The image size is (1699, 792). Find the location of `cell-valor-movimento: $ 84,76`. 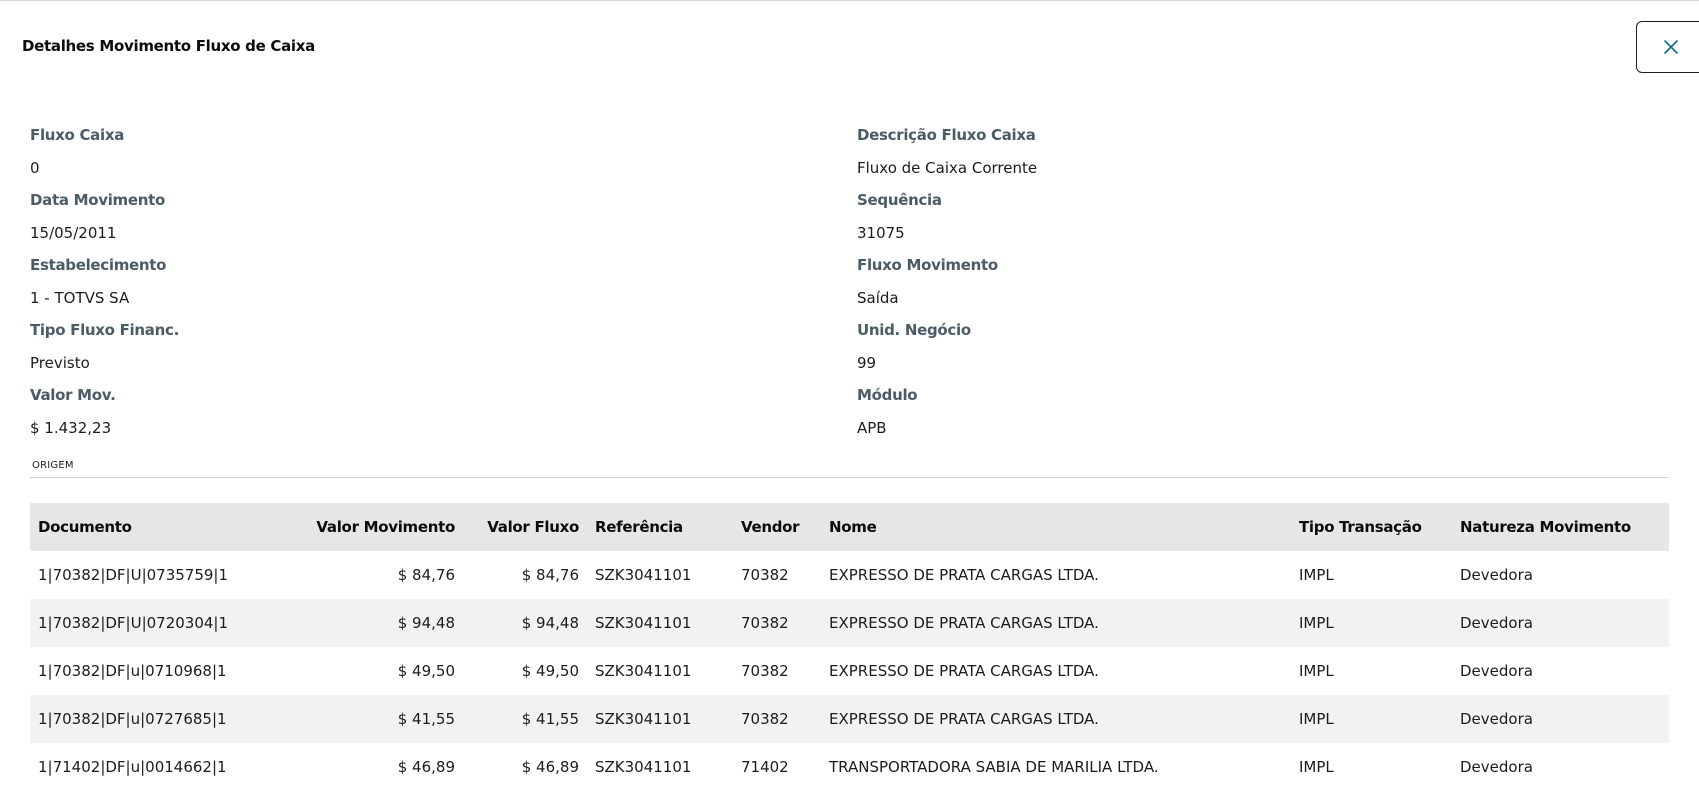

cell-valor-movimento: $ 84,76 is located at coordinates (426, 575).